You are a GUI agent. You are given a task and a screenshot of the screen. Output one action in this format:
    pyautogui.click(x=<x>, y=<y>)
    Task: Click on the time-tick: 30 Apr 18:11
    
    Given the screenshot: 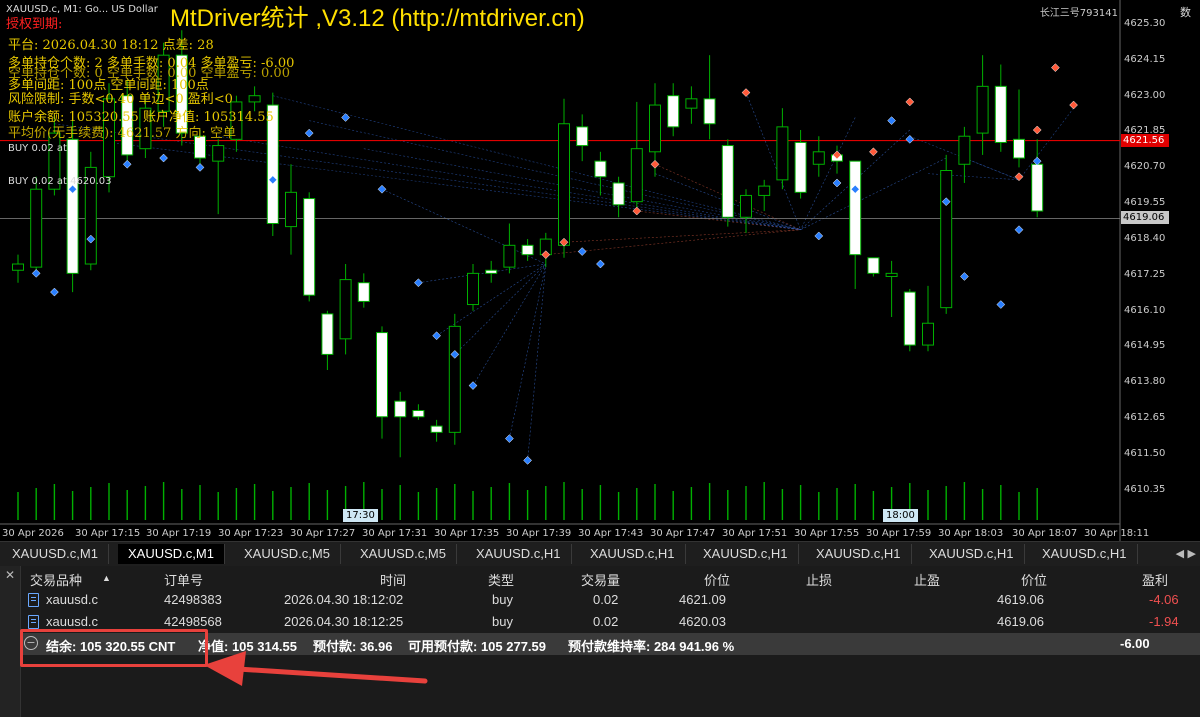 What is the action you would take?
    pyautogui.click(x=1117, y=533)
    